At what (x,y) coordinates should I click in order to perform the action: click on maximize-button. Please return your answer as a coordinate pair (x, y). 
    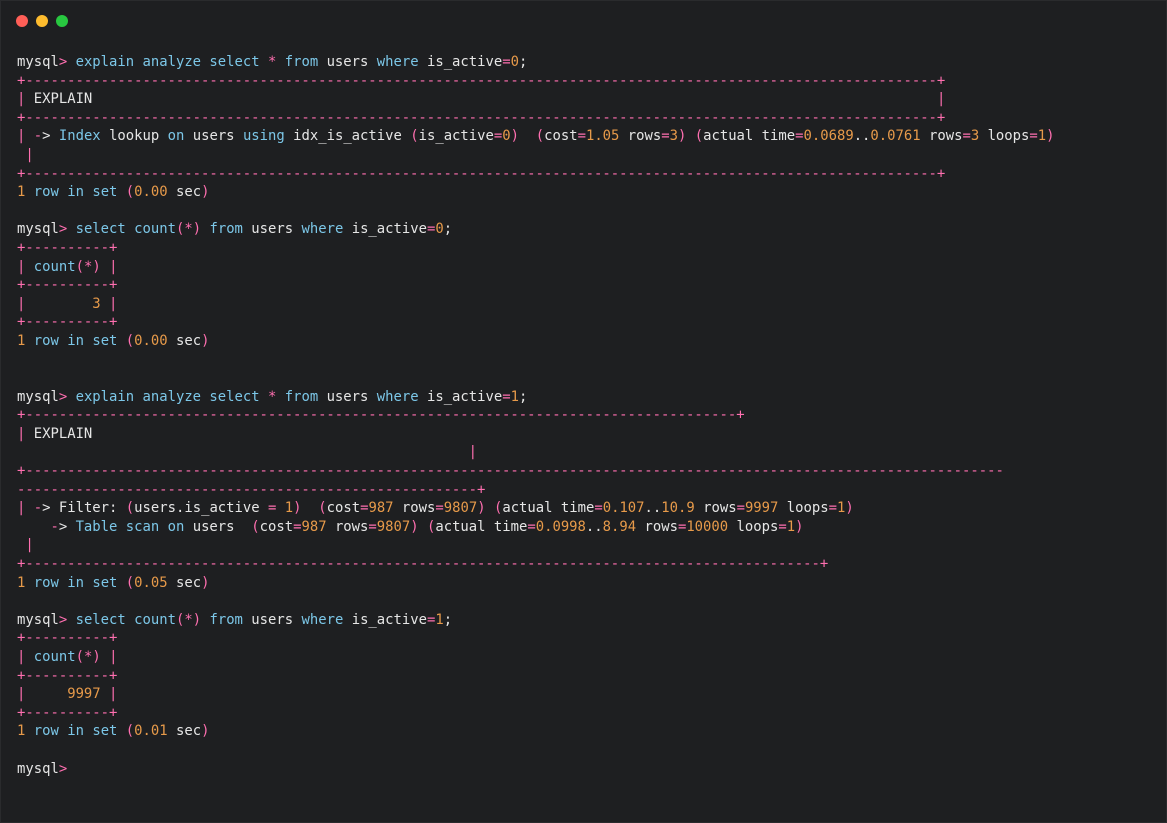
    Looking at the image, I should click on (62, 21).